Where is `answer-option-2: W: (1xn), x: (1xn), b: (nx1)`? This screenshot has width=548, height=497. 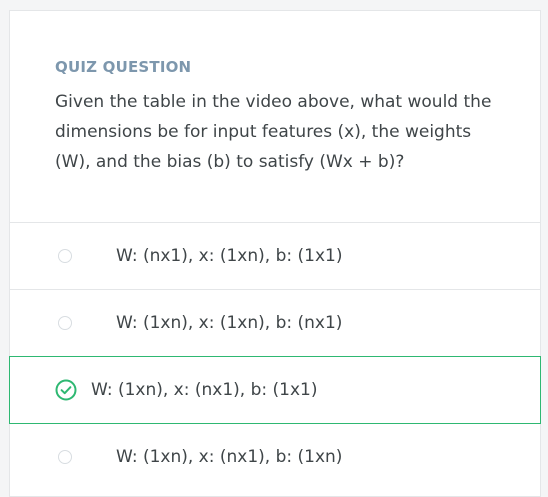
answer-option-2: W: (1xn), x: (1xn), b: (nx1) is located at coordinates (275, 323).